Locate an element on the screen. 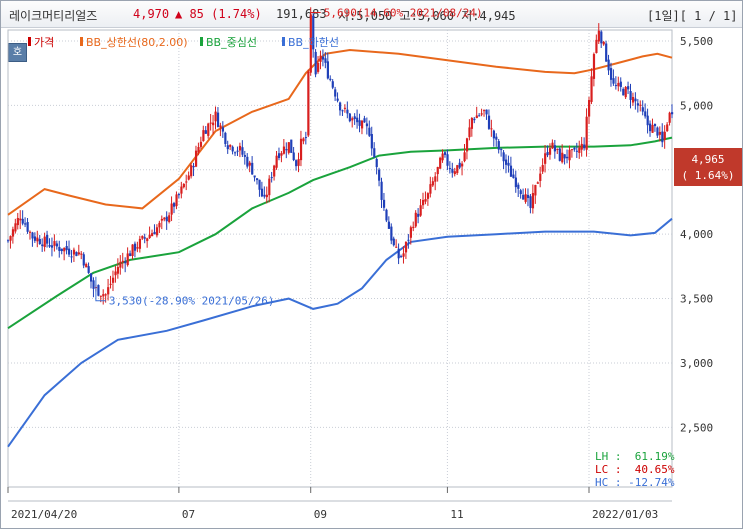 Image resolution: width=743 pixels, height=529 pixels. low-annotation: 3,530(-28.90% 2021/05/26) is located at coordinates (192, 301).